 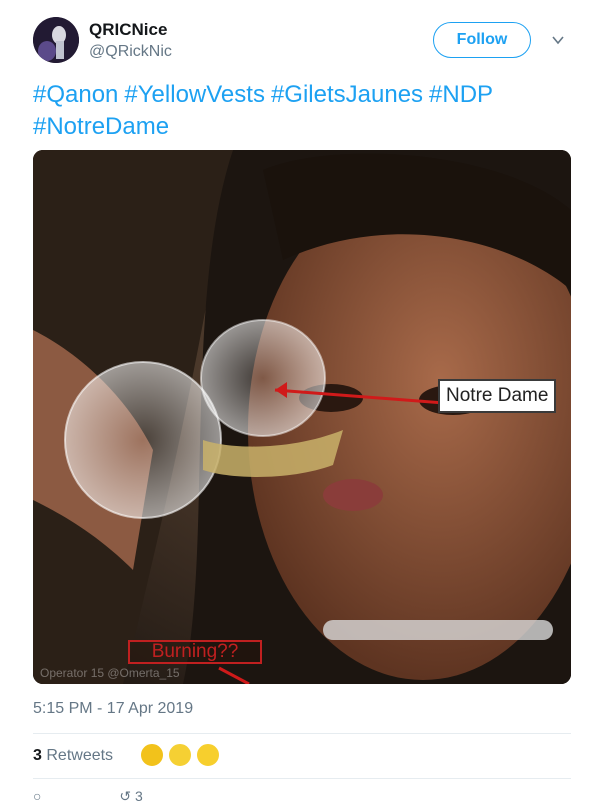 I want to click on hashtag-link: #YellowVests, so click(x=194, y=94).